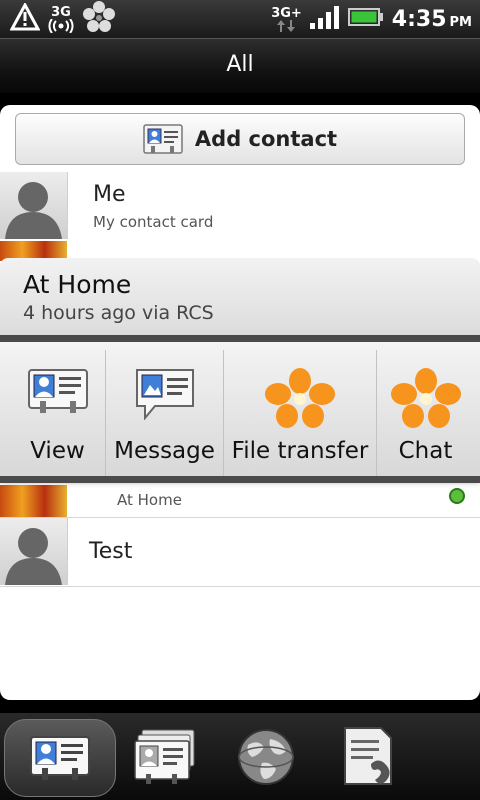 The width and height of the screenshot is (480, 800). I want to click on file-transfer-action-button: File transfer, so click(300, 413).